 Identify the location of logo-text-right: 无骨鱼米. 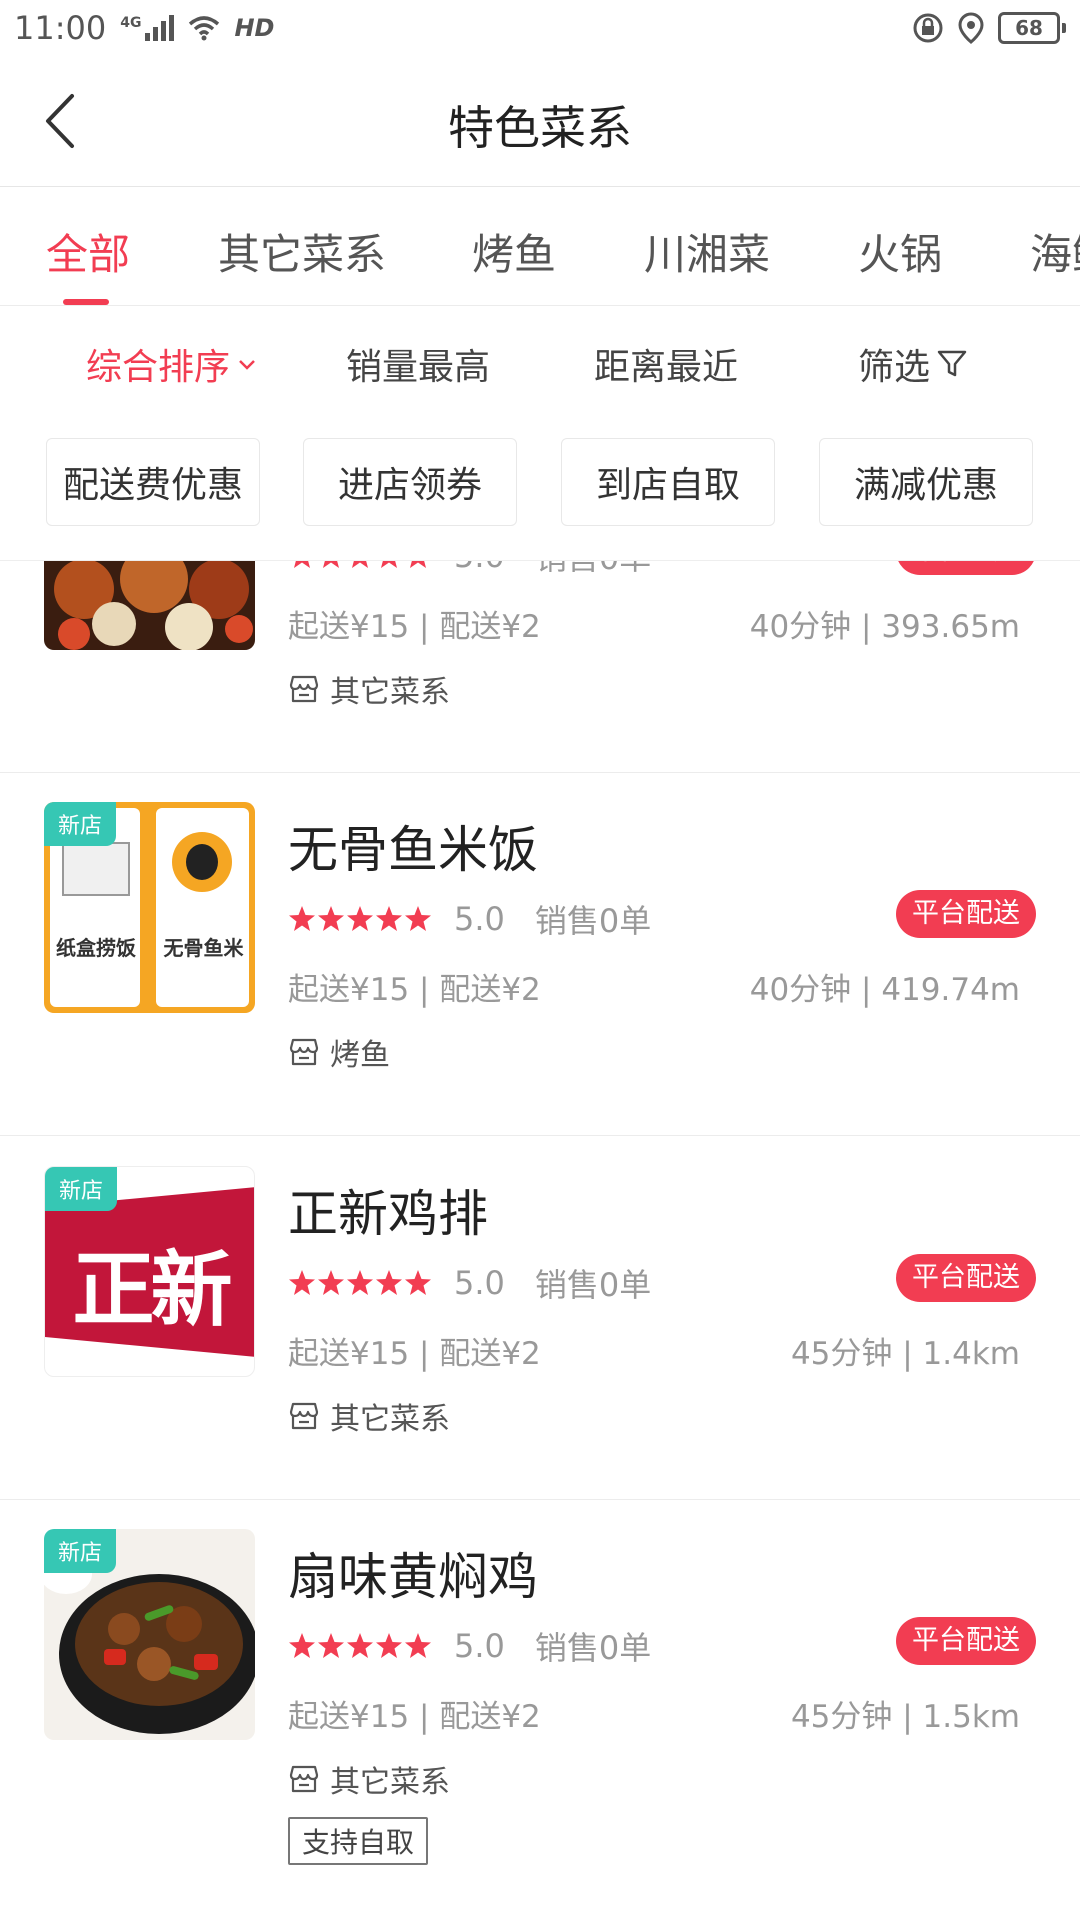
(203, 948).